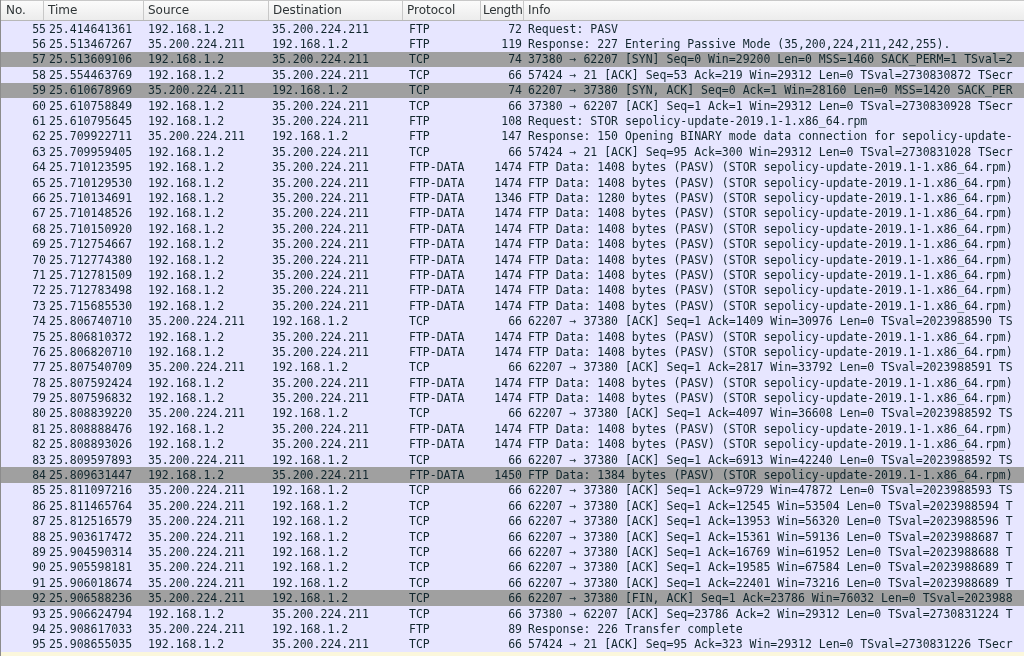 This screenshot has width=1024, height=656. Describe the element at coordinates (39, 74) in the screenshot. I see `packet-number: 58` at that location.